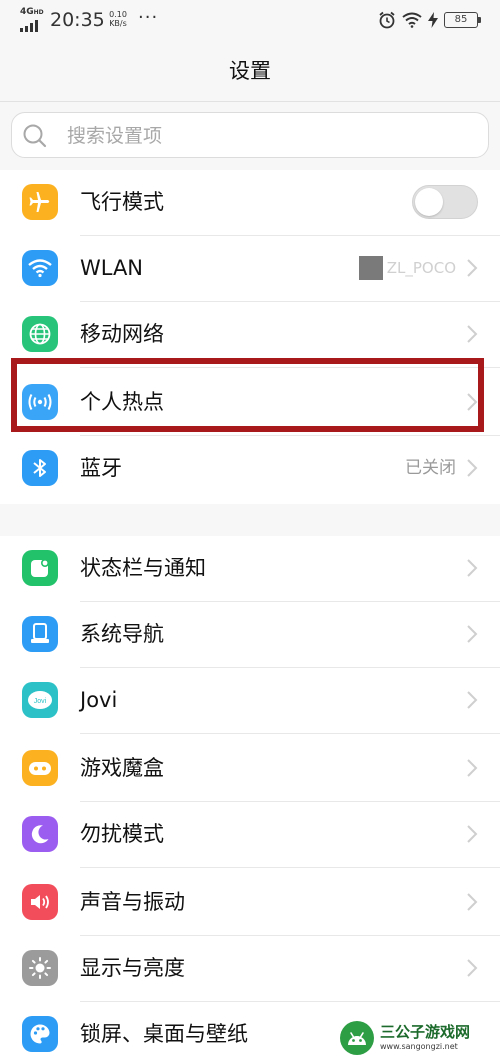  Describe the element at coordinates (250, 101) in the screenshot. I see `title-divider` at that location.